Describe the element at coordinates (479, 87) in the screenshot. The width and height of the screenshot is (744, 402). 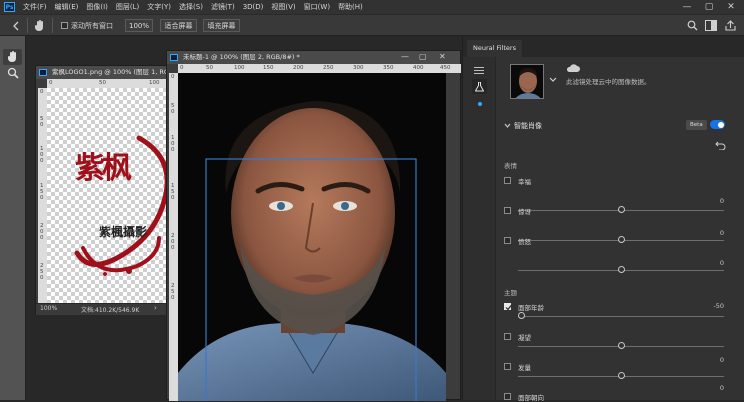
I see `flask-icon` at that location.